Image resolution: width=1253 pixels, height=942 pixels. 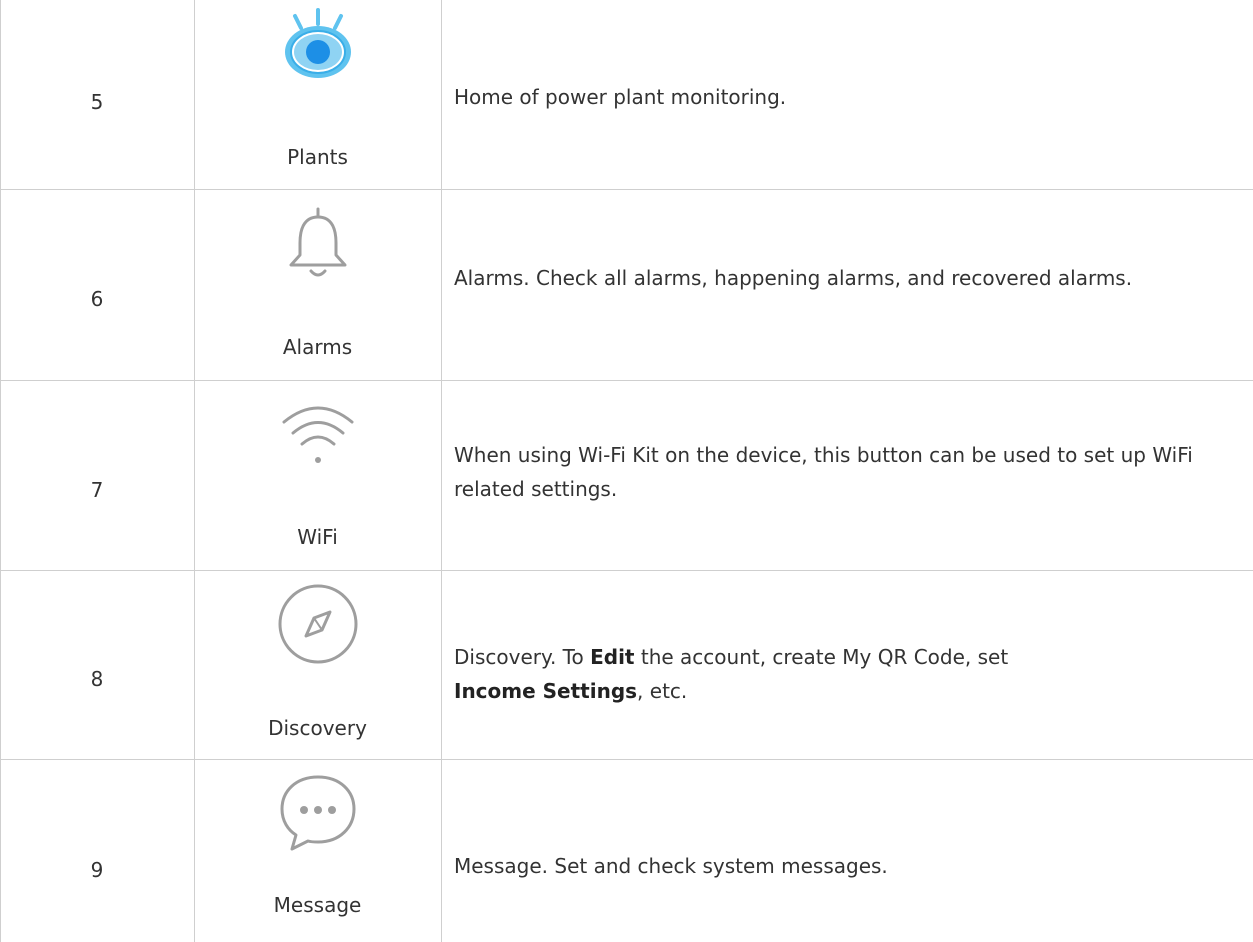 What do you see at coordinates (317, 905) in the screenshot?
I see `icon-label: Message` at bounding box center [317, 905].